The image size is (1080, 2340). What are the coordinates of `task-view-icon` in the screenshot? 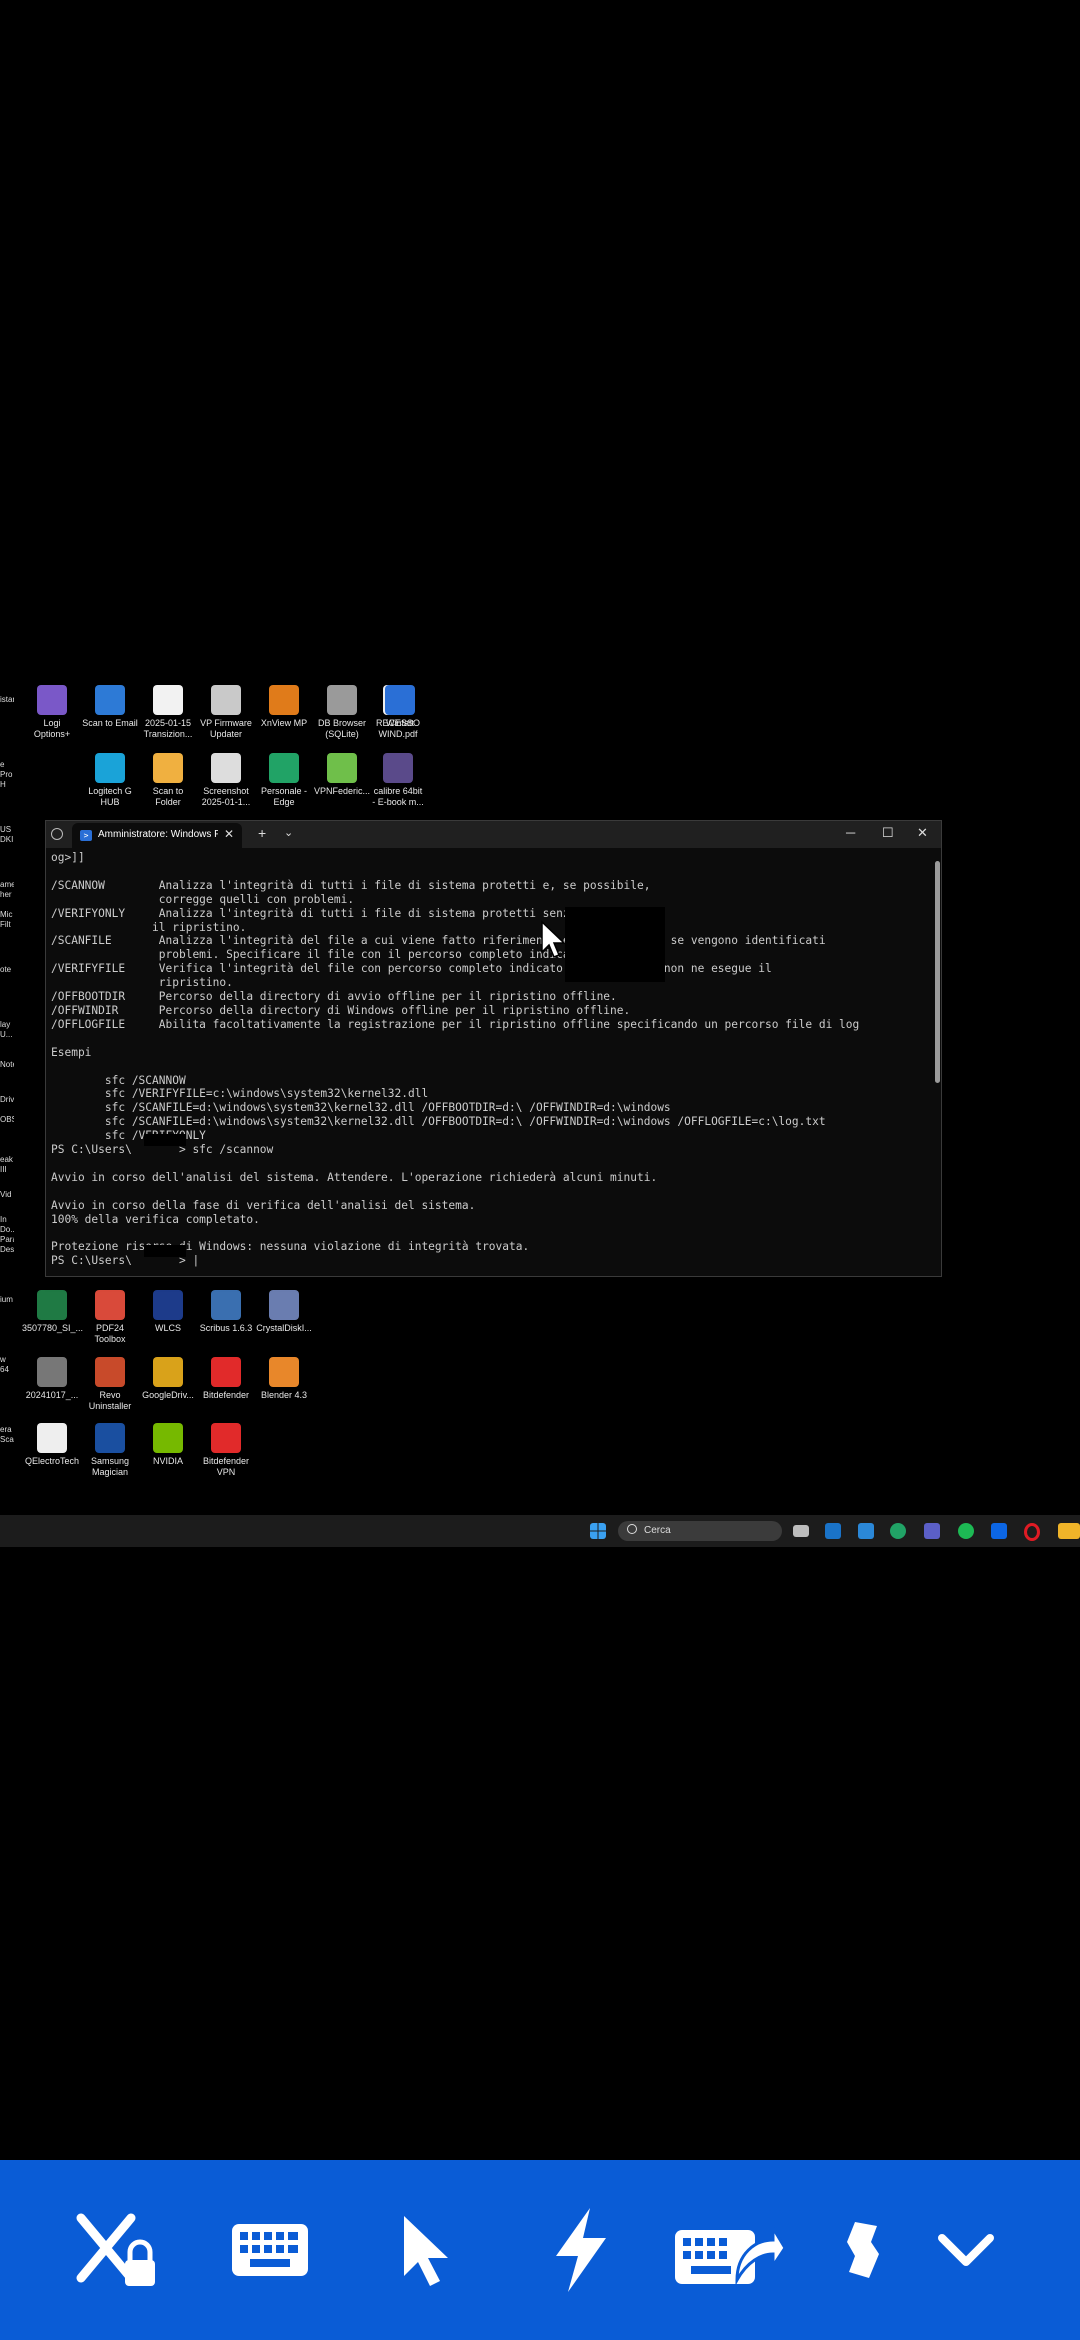 It's located at (801, 1531).